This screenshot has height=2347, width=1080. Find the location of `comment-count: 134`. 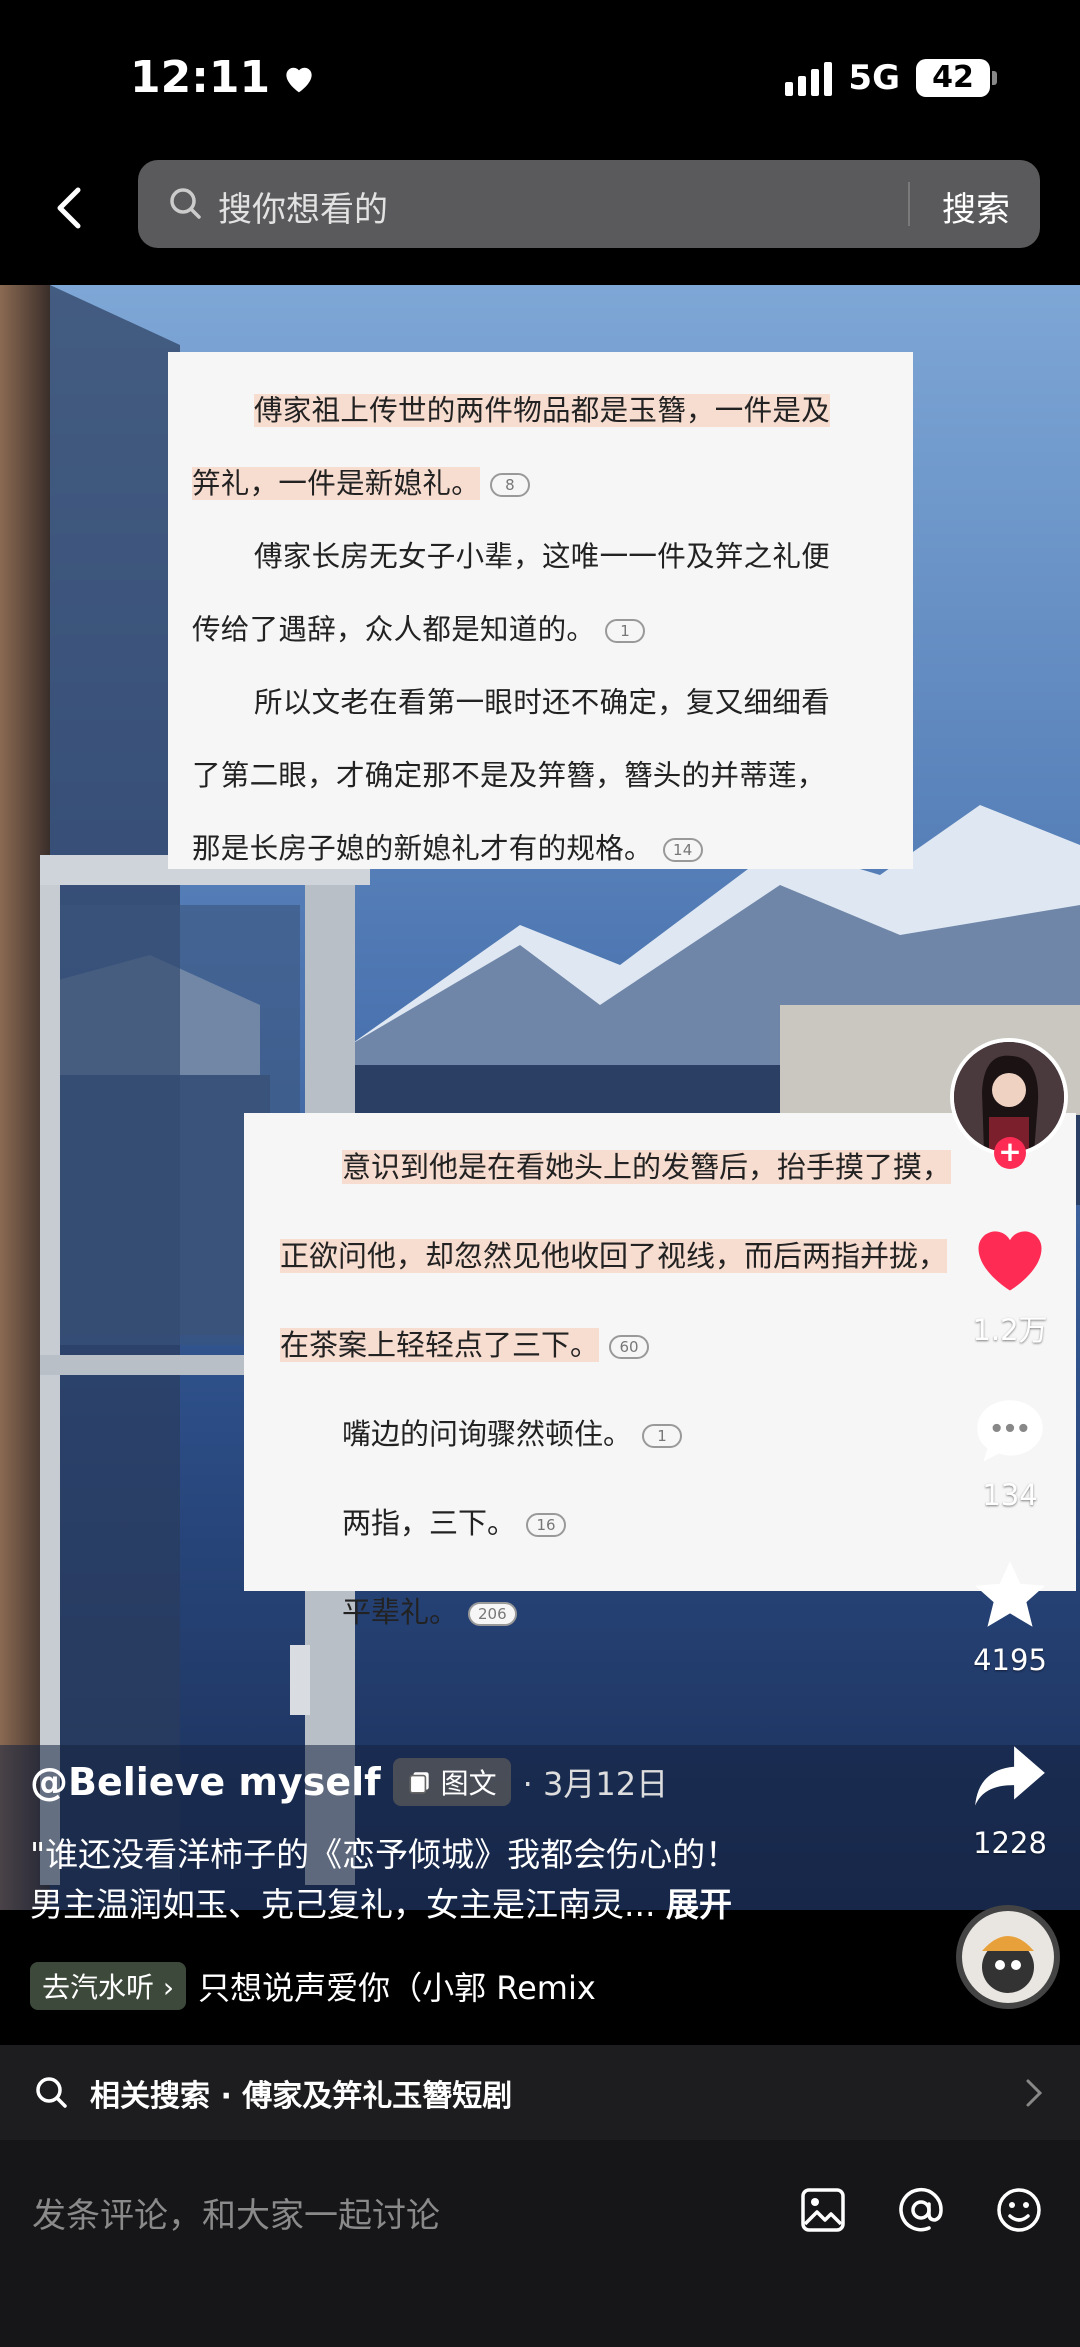

comment-count: 134 is located at coordinates (1010, 1495).